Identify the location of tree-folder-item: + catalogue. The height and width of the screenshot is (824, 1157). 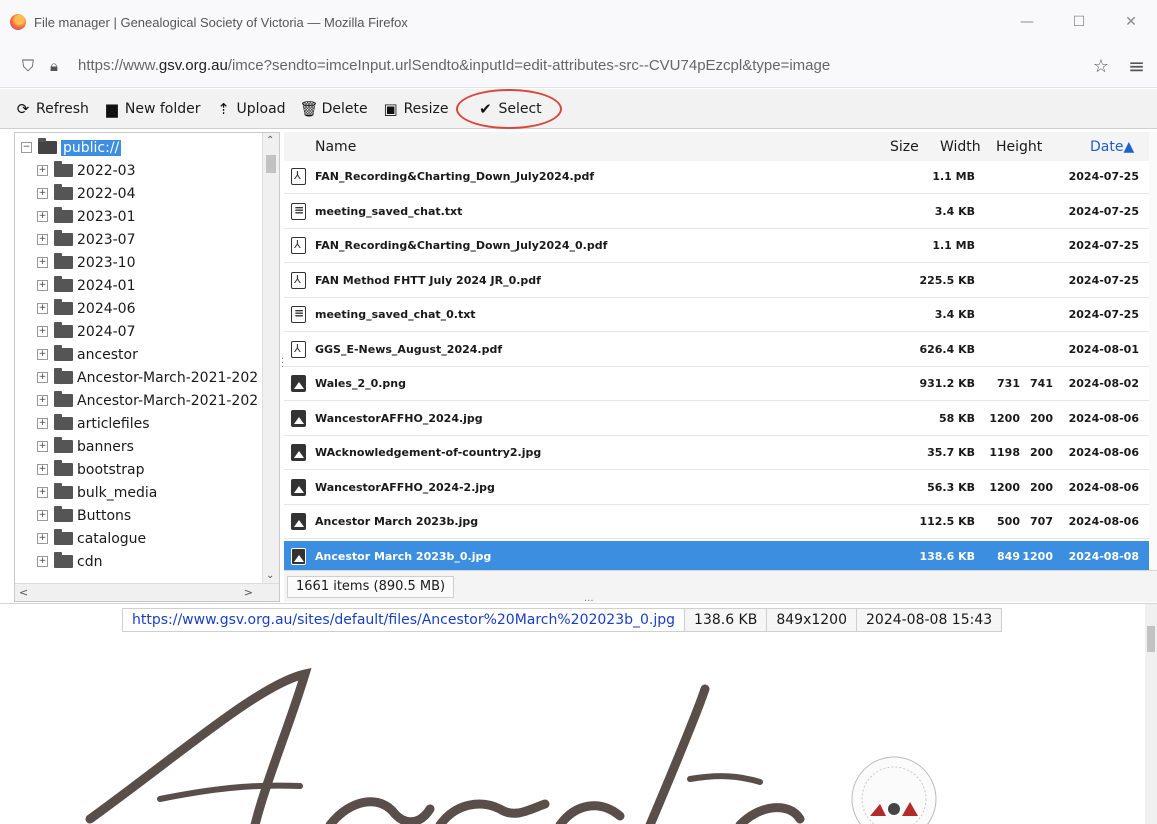
(91, 538).